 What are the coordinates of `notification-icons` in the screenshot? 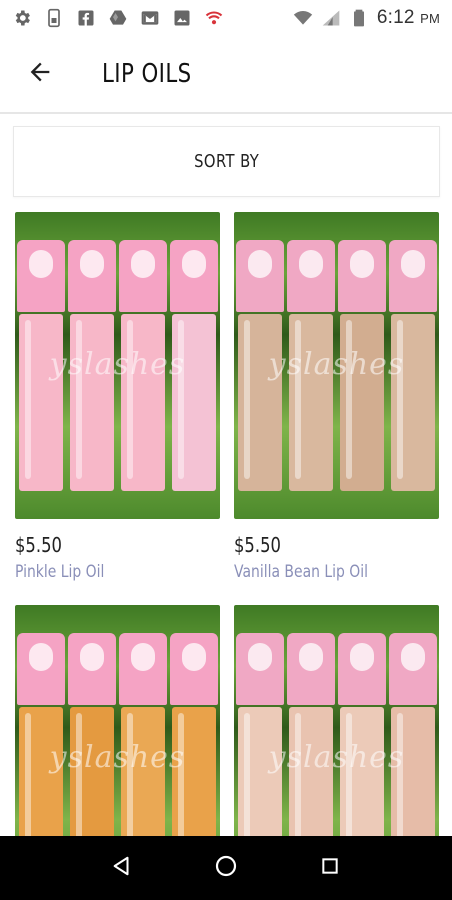 It's located at (118, 18).